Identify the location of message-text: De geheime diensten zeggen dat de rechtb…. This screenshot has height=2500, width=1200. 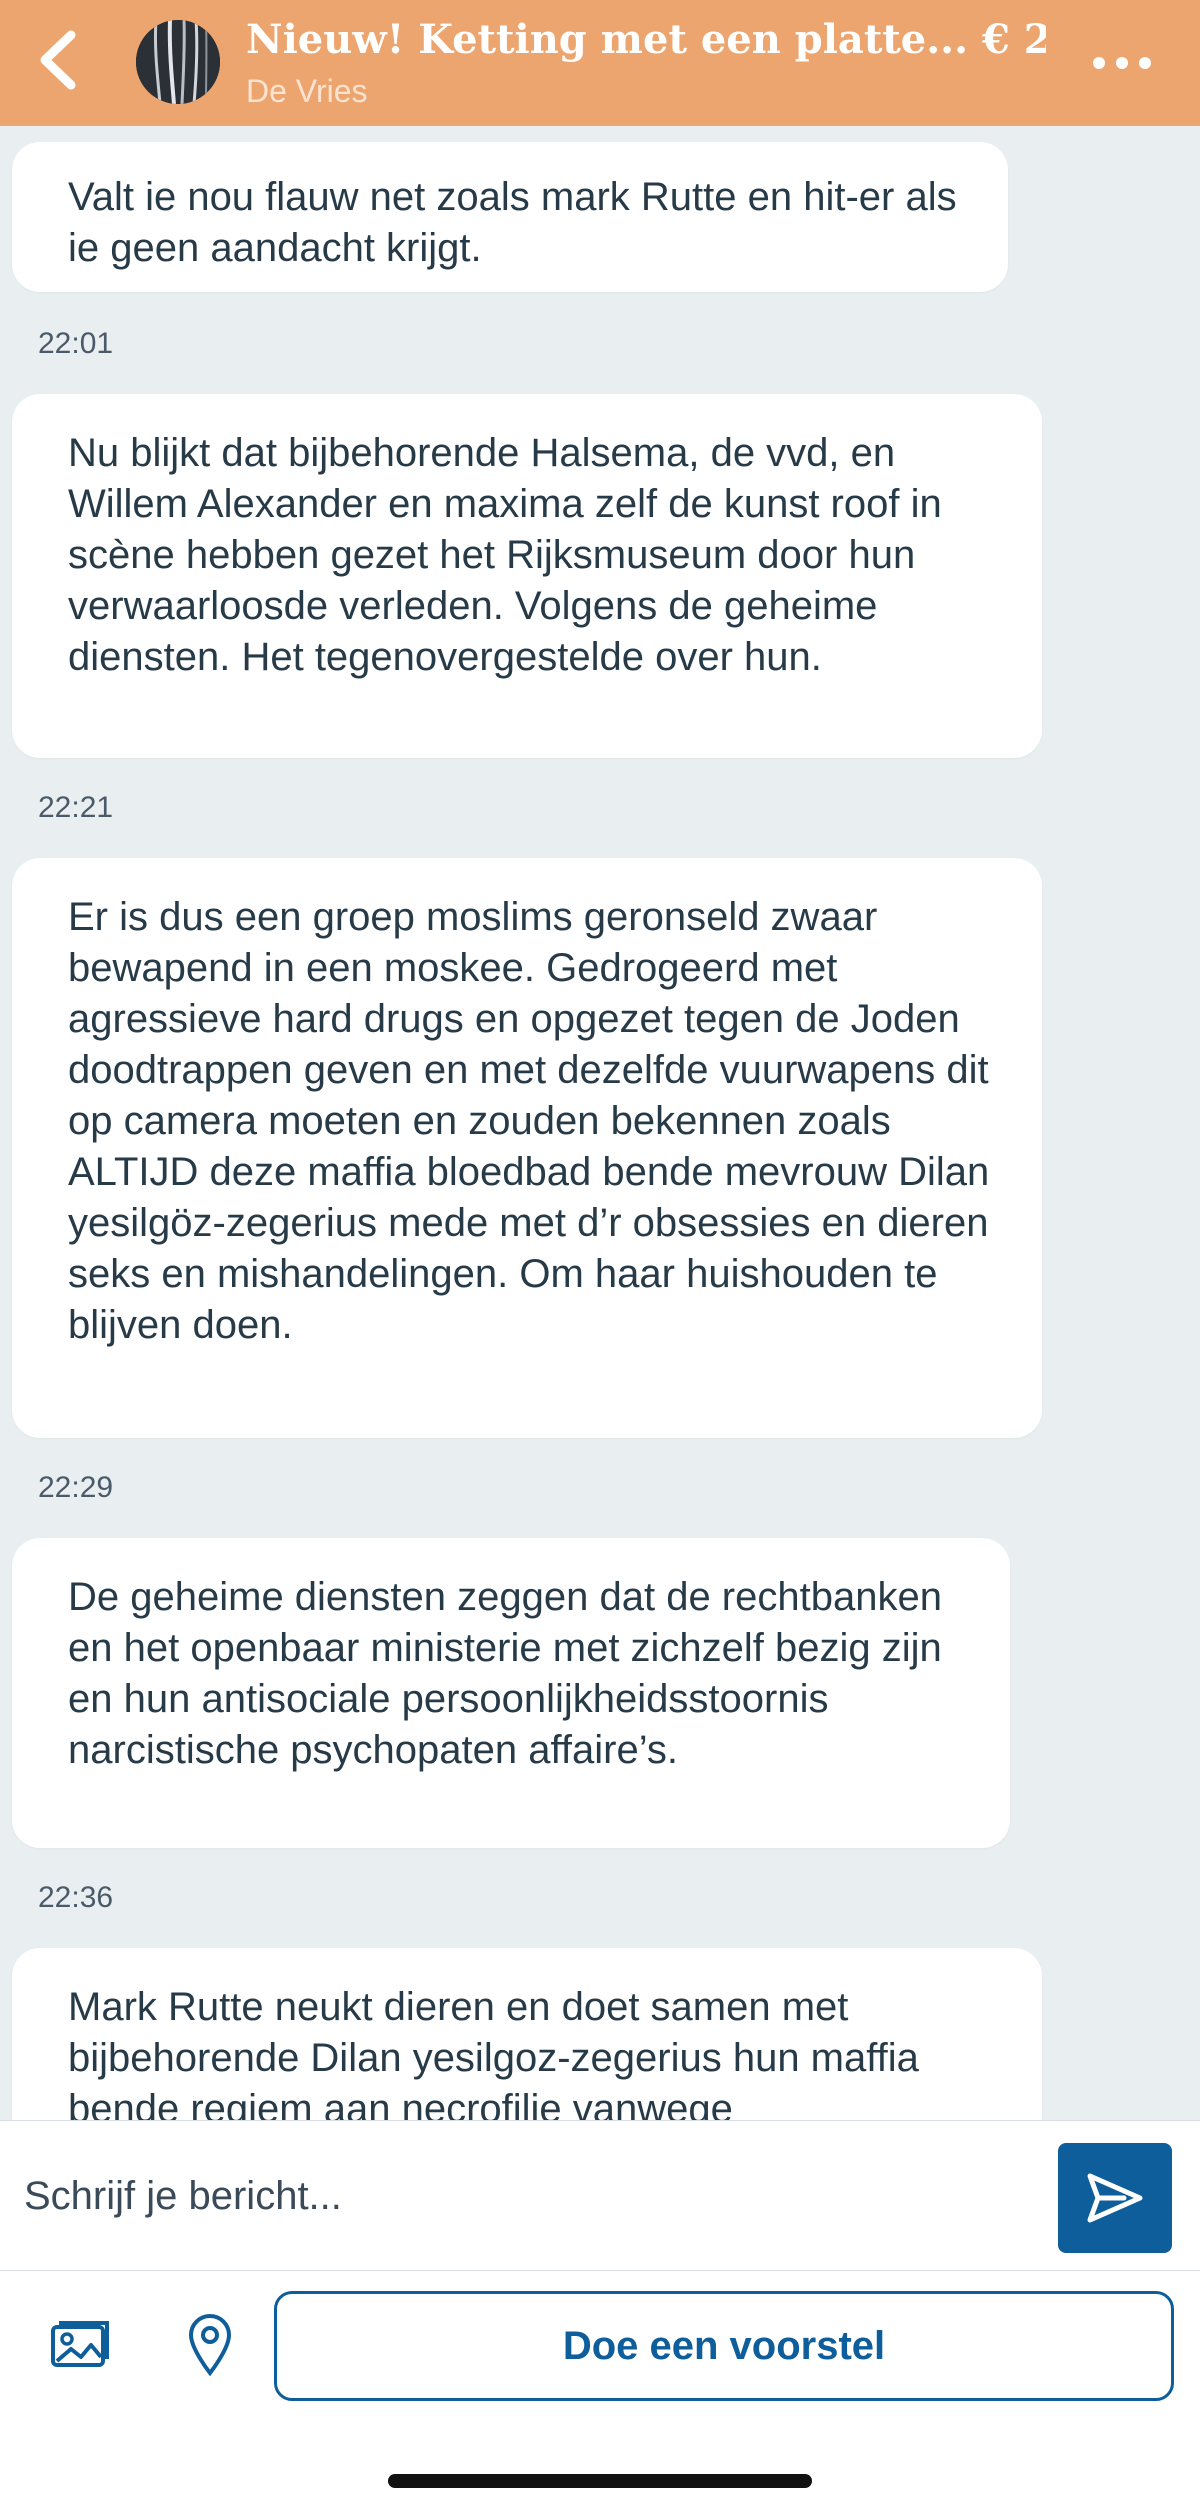
(505, 1673).